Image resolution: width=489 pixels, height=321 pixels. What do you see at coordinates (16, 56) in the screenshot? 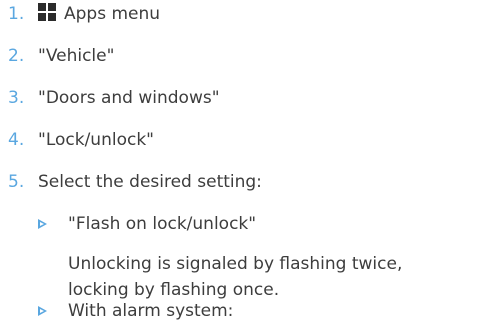
I see `step-number: 2.` at bounding box center [16, 56].